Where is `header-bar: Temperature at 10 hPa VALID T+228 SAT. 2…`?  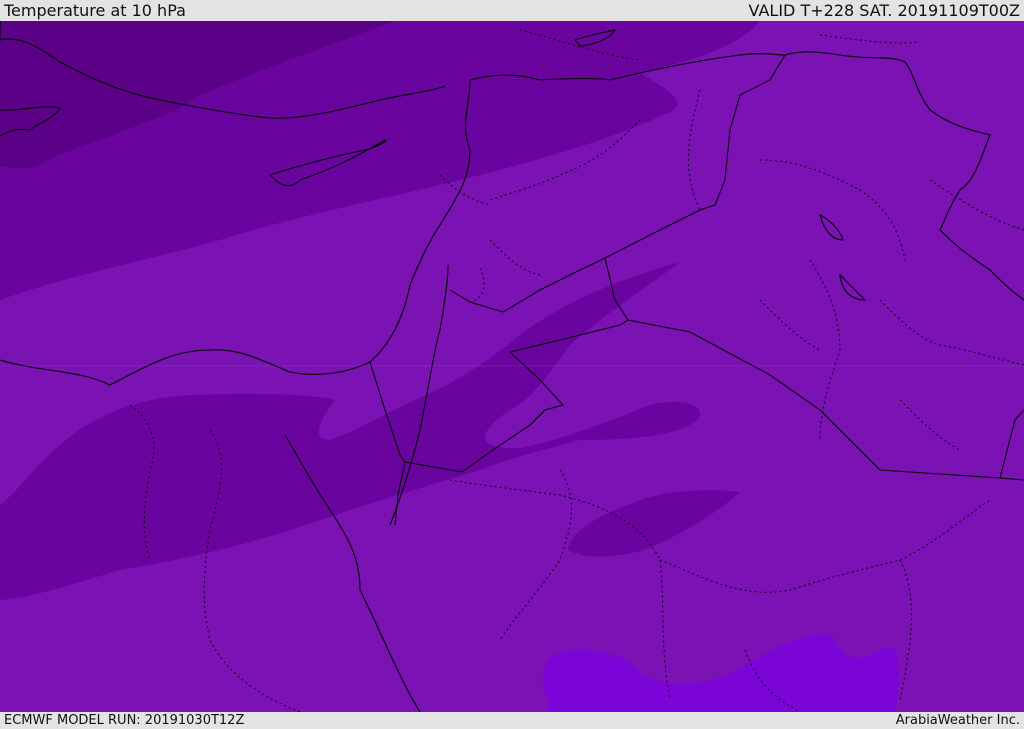
header-bar: Temperature at 10 hPa VALID T+228 SAT. 2… is located at coordinates (512, 10).